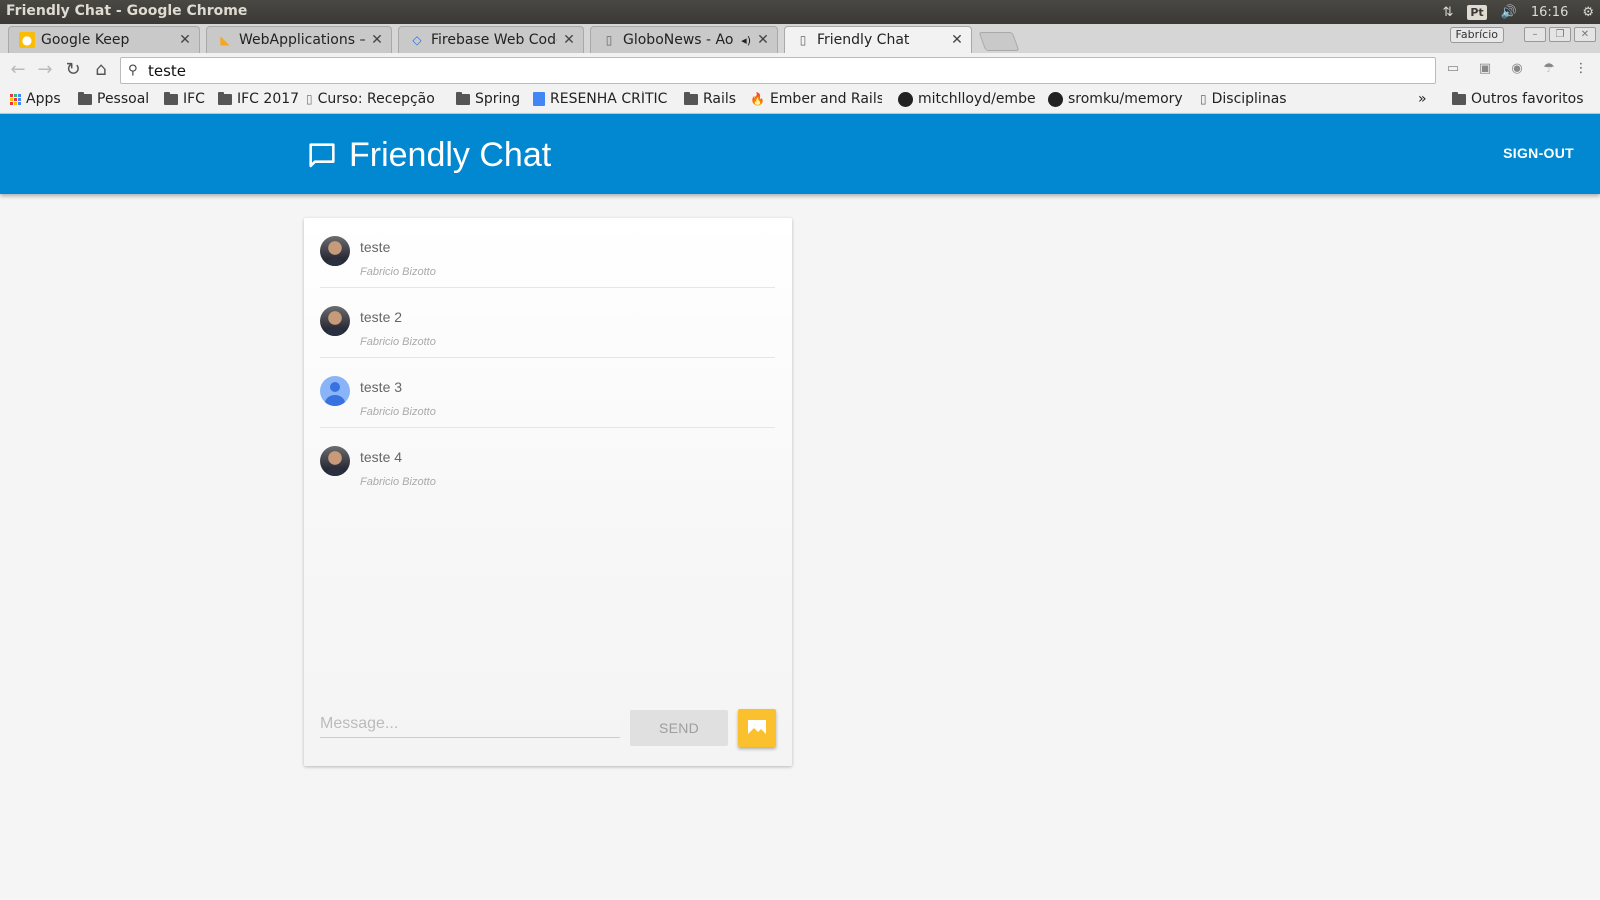 The width and height of the screenshot is (1600, 900). I want to click on message-item: teste 2 Fabricio Bizotto, so click(547, 323).